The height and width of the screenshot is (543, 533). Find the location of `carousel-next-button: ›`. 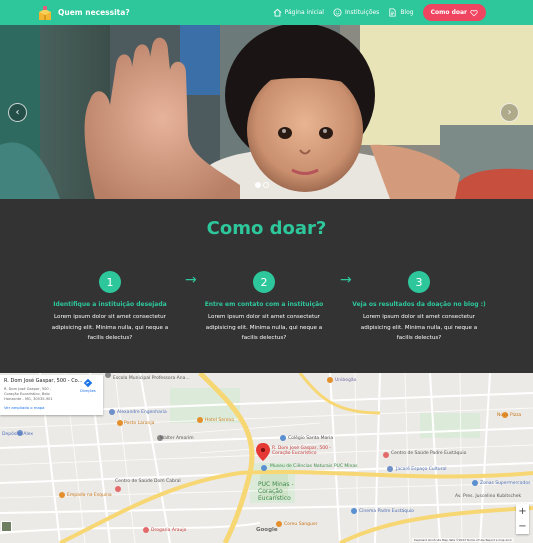

carousel-next-button: › is located at coordinates (509, 112).